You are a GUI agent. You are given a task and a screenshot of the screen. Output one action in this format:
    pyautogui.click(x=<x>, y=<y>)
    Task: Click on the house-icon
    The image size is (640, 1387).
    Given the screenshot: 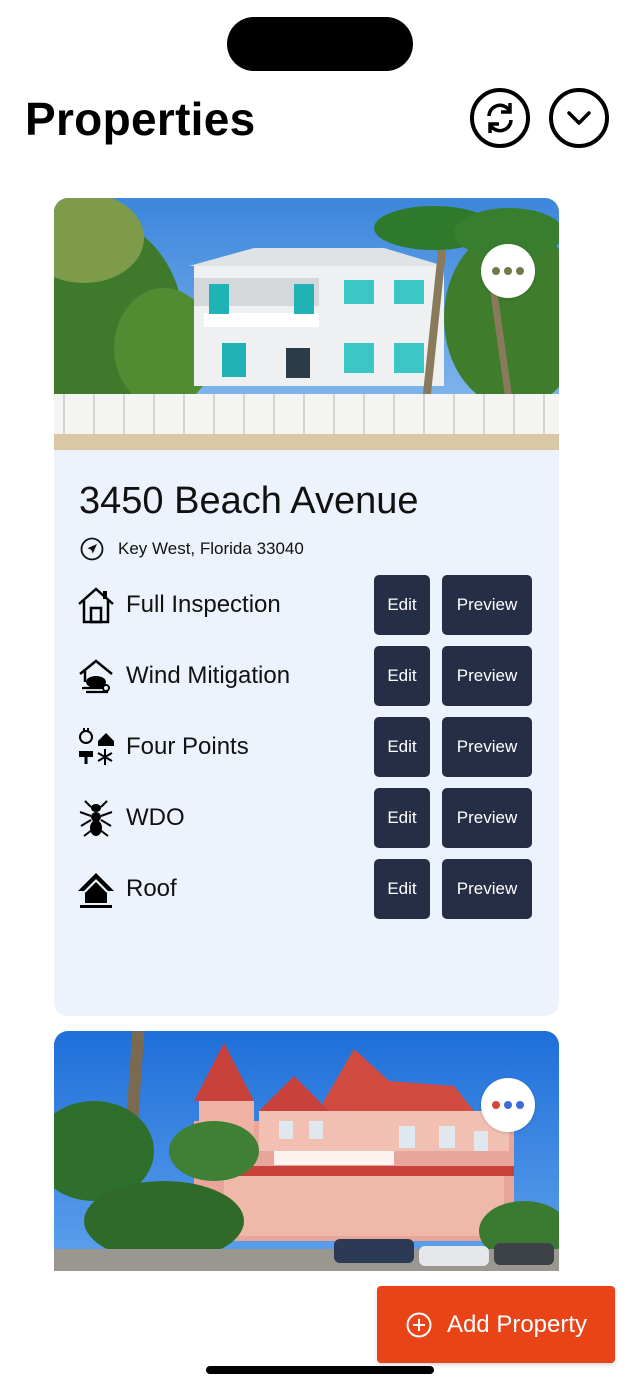 What is the action you would take?
    pyautogui.click(x=96, y=605)
    